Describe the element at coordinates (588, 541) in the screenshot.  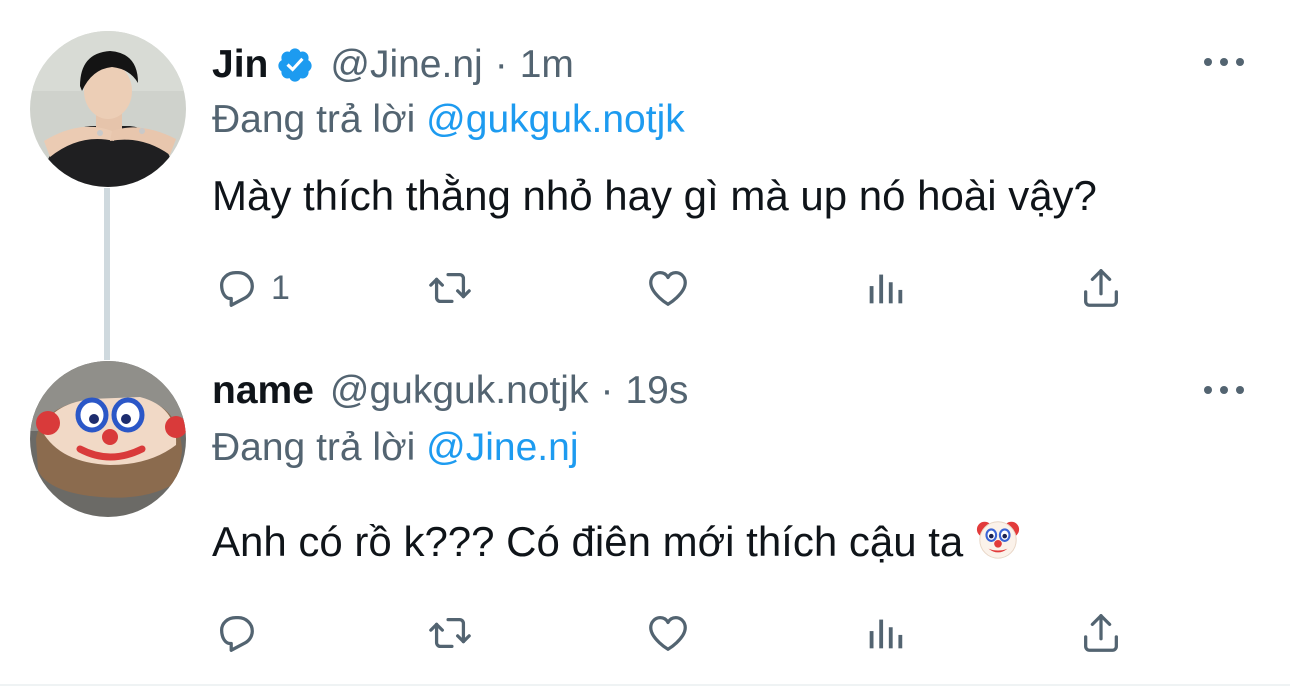
I see `tweet-text: Anh có rồ k??? Có điên mới thích cậu ta` at that location.